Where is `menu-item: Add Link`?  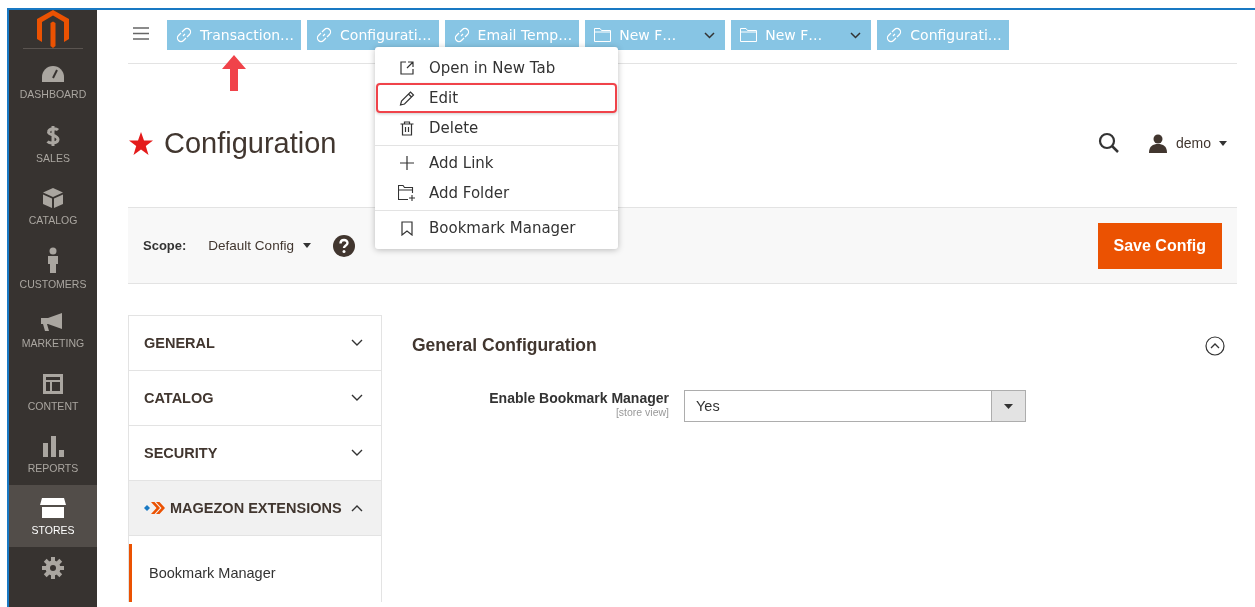
menu-item: Add Link is located at coordinates (496, 163).